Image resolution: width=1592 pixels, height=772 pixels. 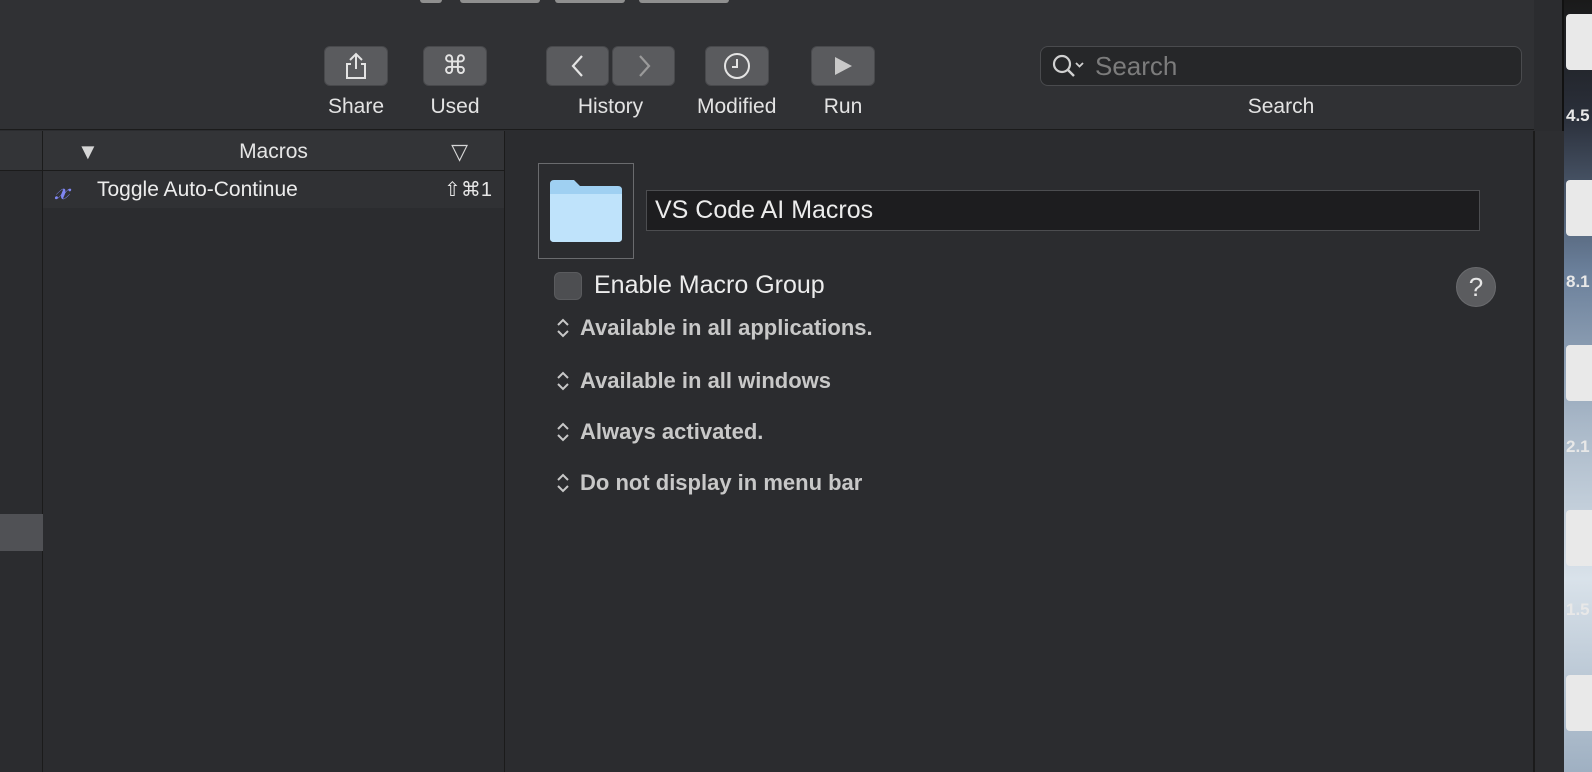 I want to click on chevron-right-icon, so click(x=644, y=66).